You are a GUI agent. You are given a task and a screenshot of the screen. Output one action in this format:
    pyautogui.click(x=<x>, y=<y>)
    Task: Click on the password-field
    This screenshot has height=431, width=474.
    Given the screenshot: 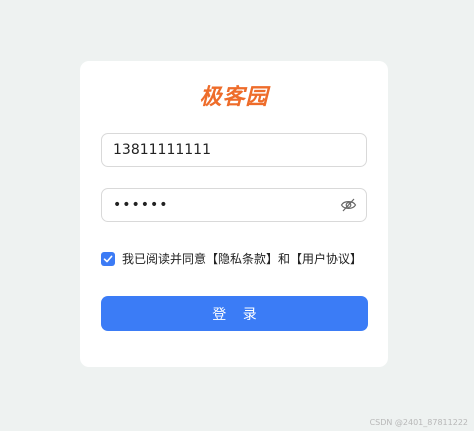 What is the action you would take?
    pyautogui.click(x=234, y=205)
    